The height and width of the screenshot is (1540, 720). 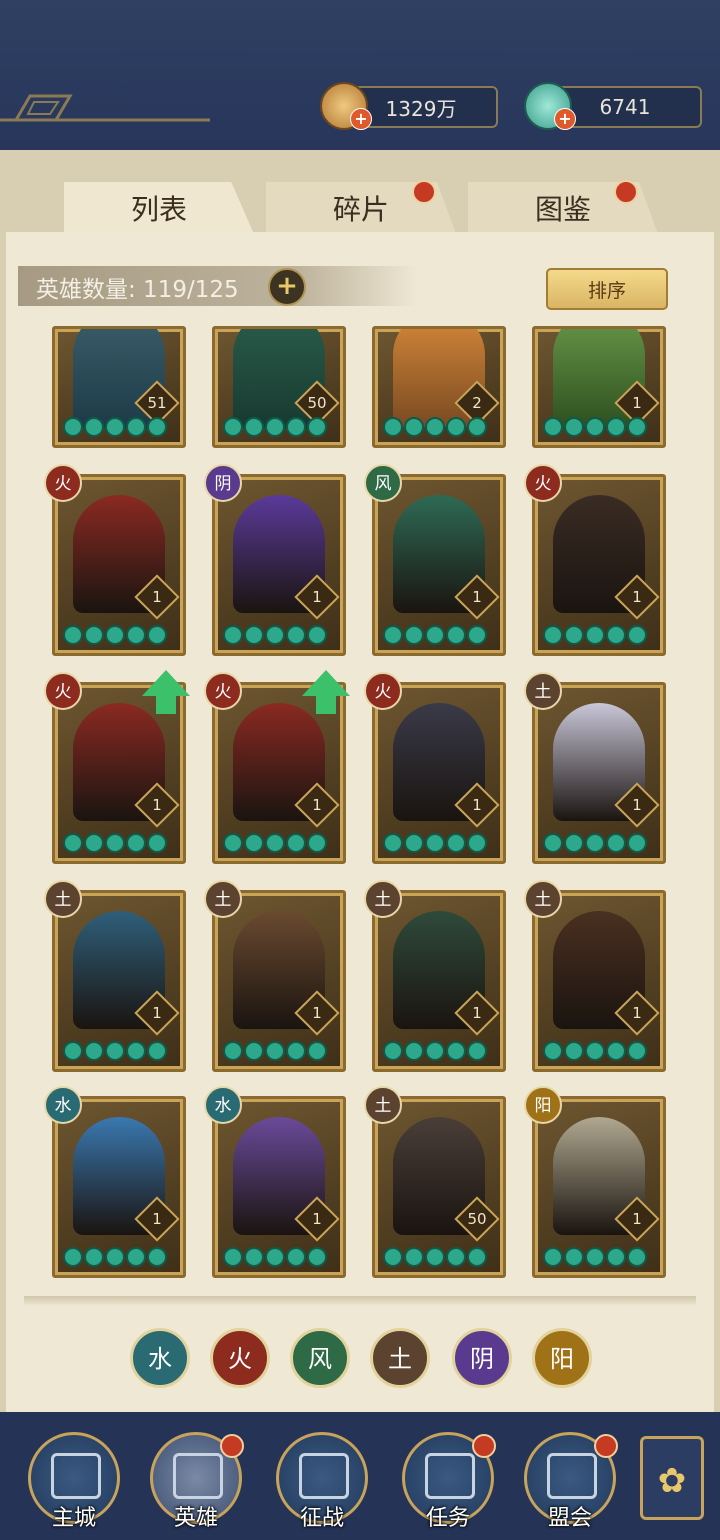 I want to click on filter-yin-button: 阴, so click(x=482, y=1358).